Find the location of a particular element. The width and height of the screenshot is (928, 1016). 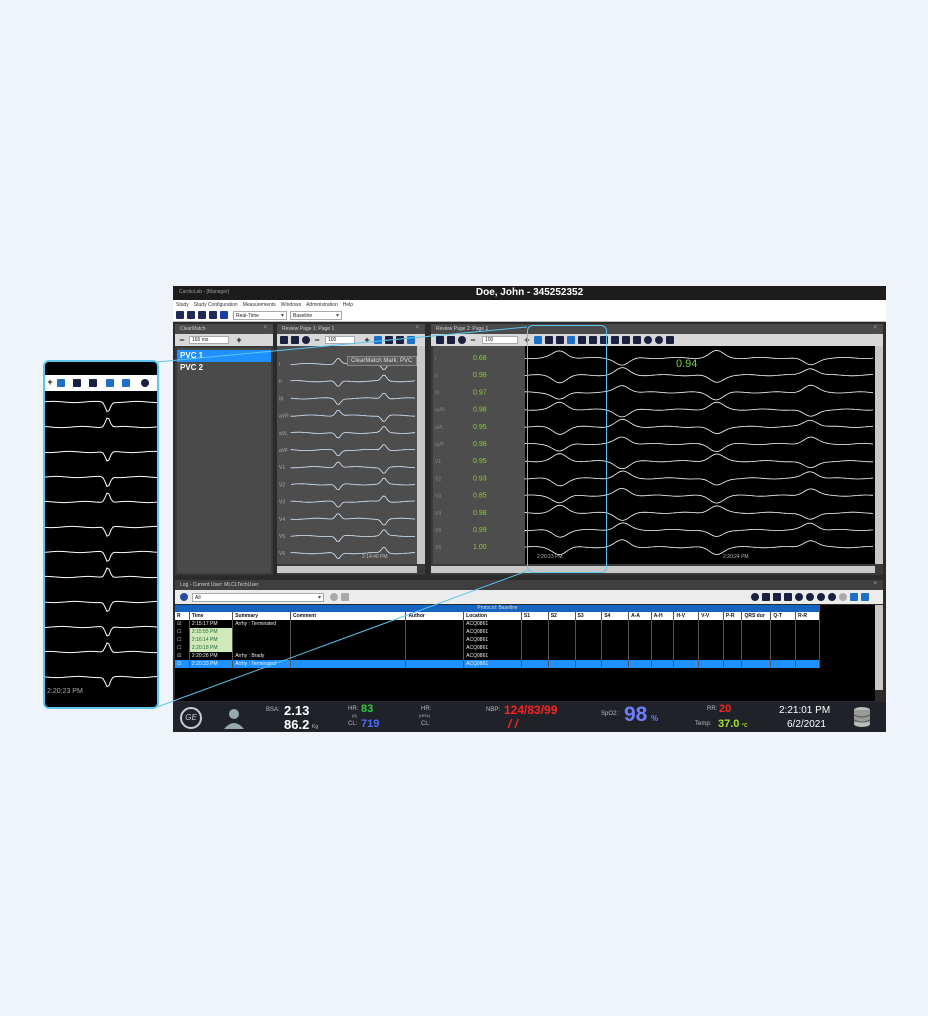

columns-icon is located at coordinates (126, 383).